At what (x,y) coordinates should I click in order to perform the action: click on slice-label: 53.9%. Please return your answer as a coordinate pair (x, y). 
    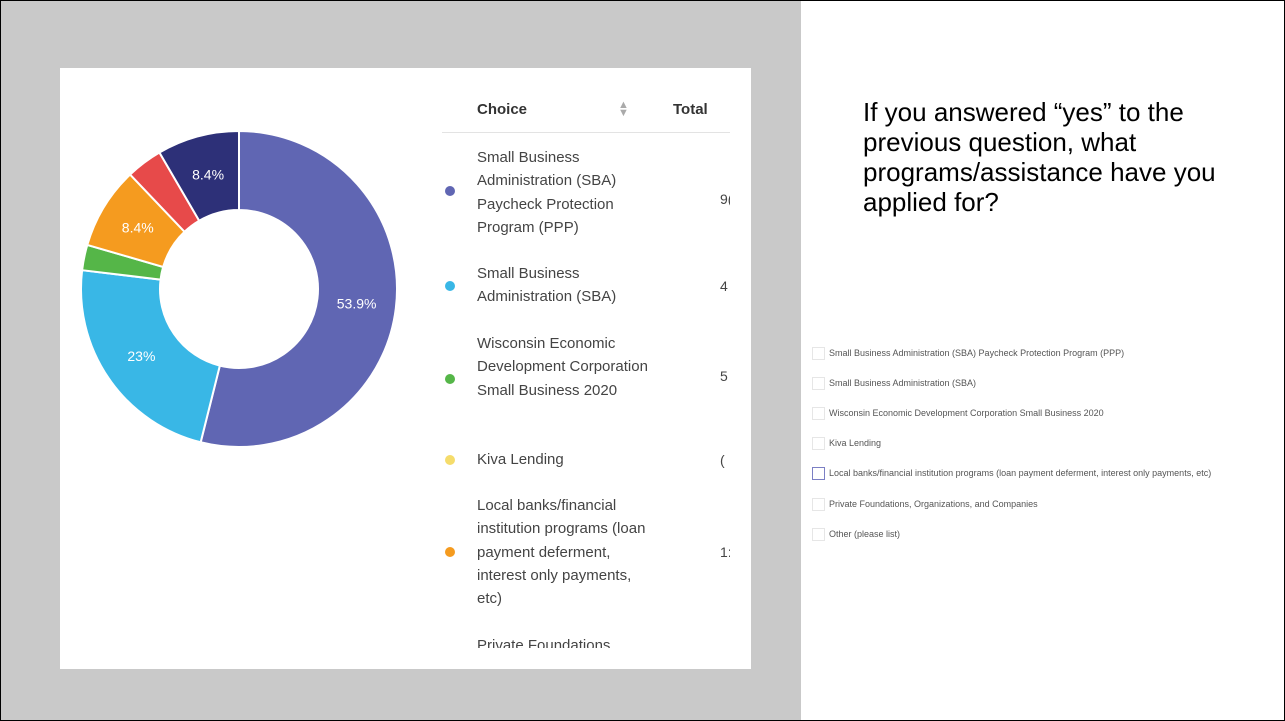
    Looking at the image, I should click on (357, 303).